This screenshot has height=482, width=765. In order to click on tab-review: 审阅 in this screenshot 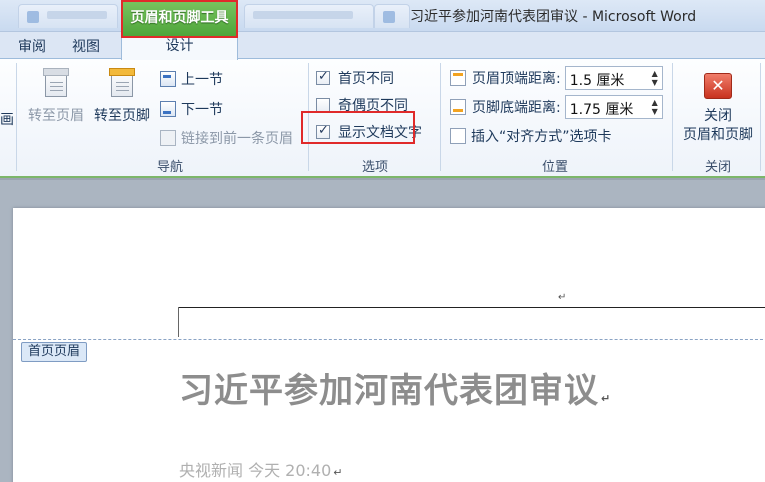, I will do `click(32, 46)`.